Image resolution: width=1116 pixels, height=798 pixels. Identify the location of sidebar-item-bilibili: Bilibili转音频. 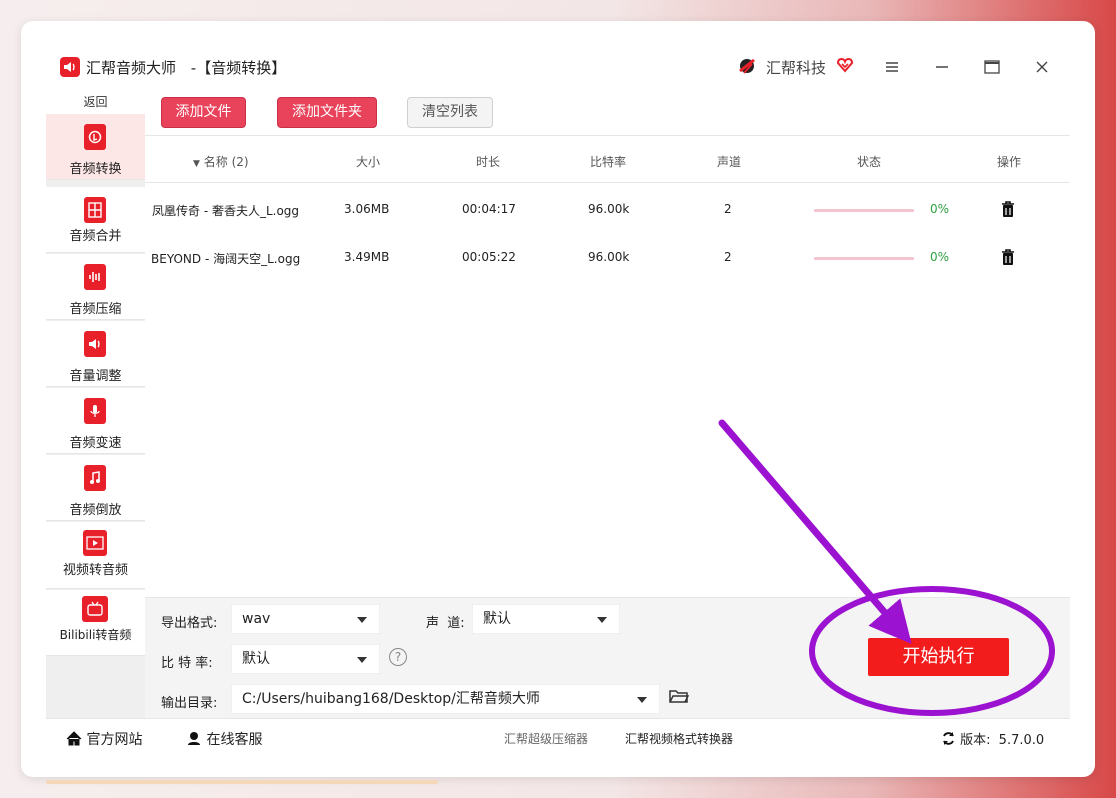
(95, 623).